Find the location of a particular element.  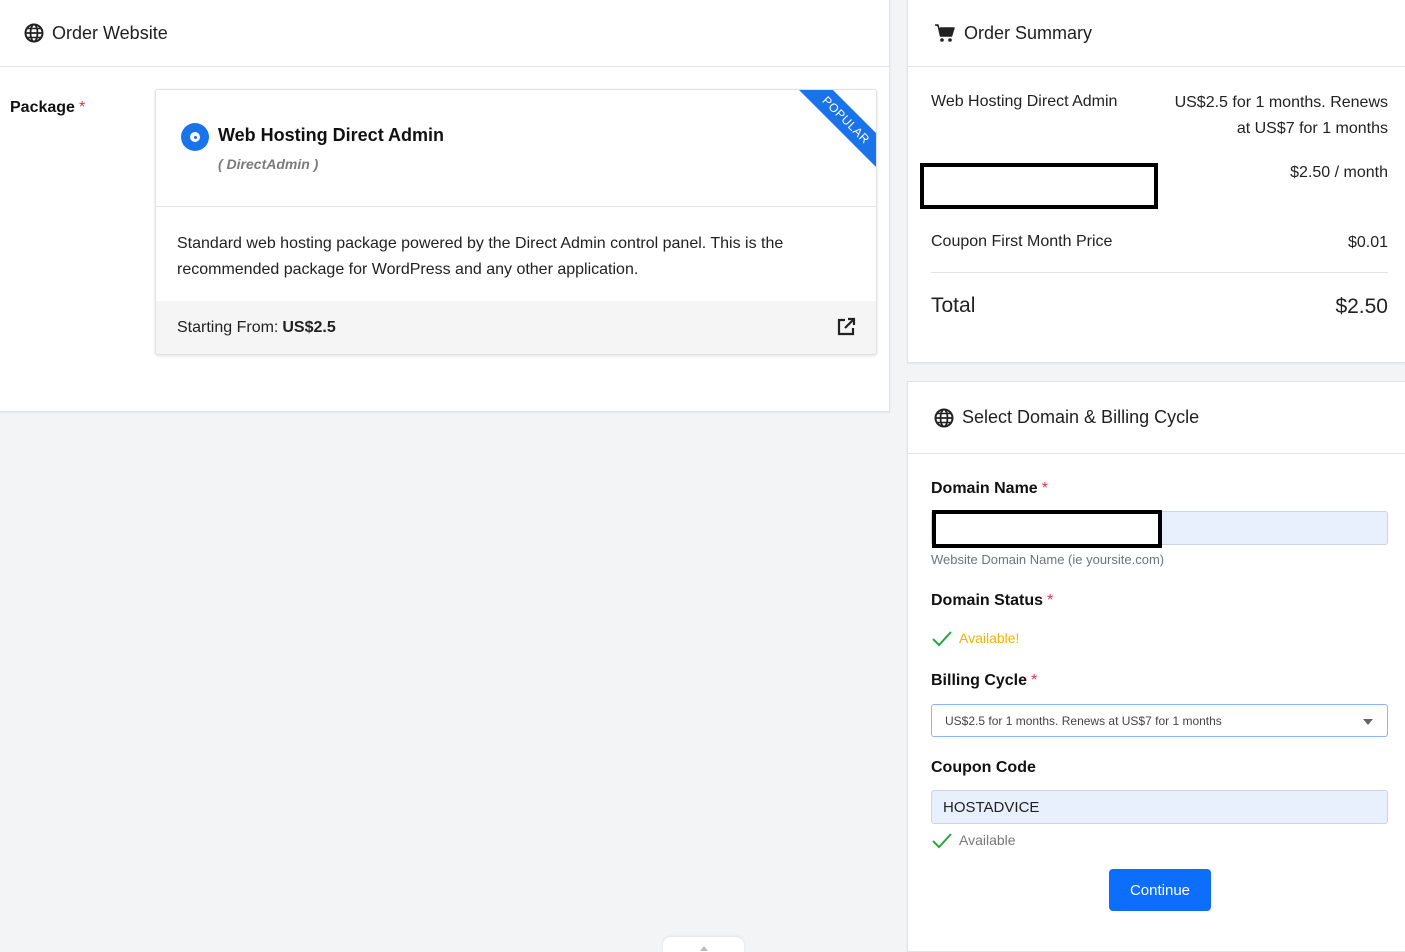

popular-ribbon: POPULAR is located at coordinates (836, 130).